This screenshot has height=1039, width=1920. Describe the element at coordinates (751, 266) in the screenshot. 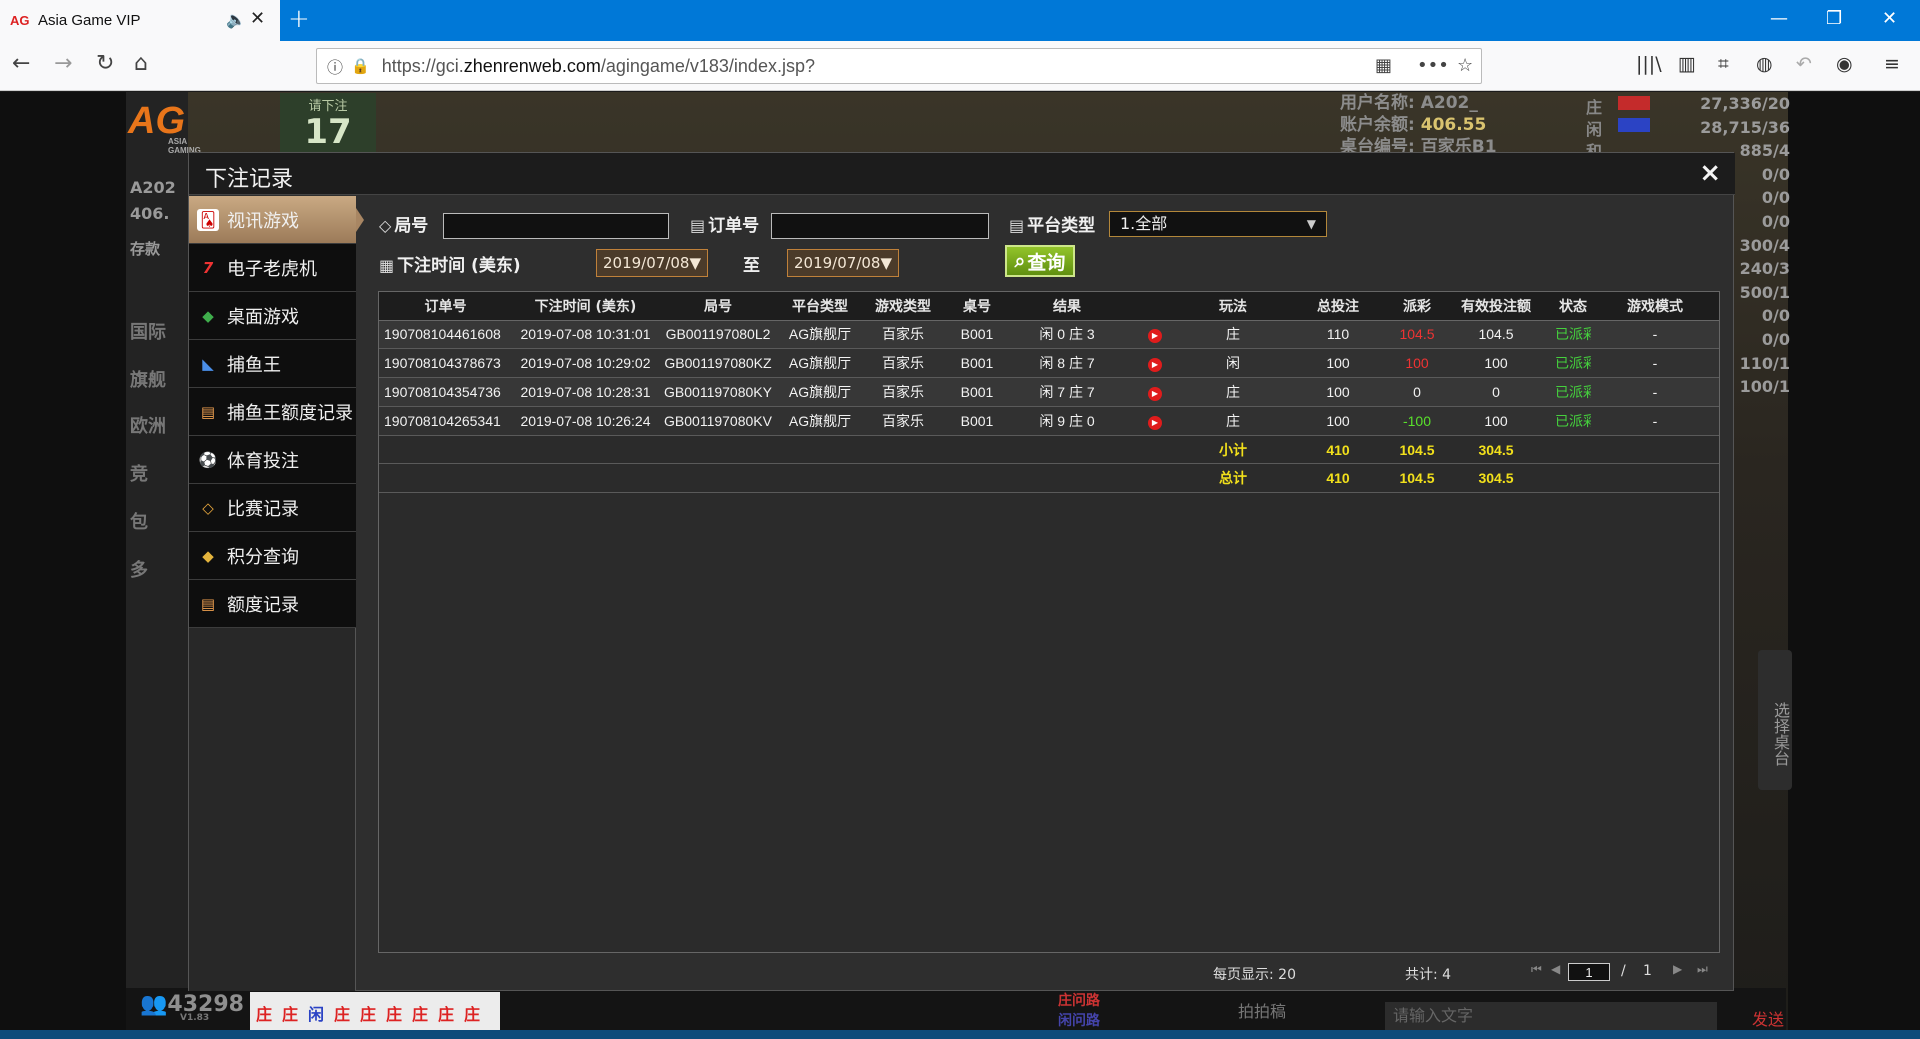

I see `to-label: 至` at that location.